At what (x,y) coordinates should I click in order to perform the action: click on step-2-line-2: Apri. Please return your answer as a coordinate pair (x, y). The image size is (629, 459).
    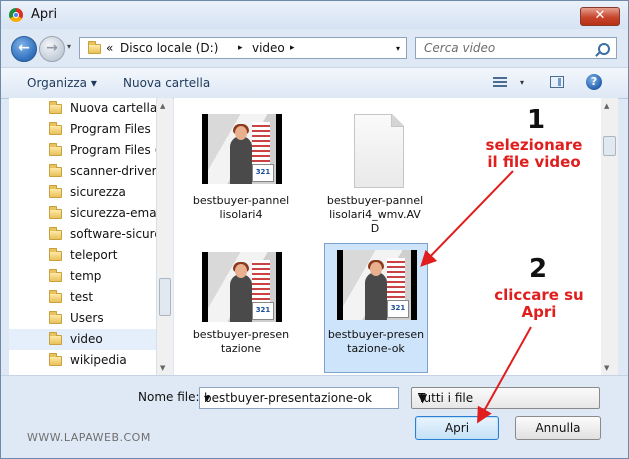
    Looking at the image, I should click on (539, 312).